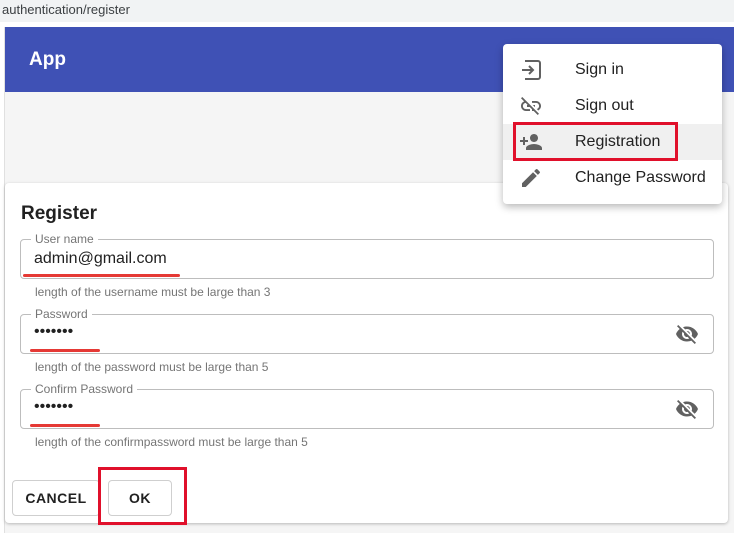 The height and width of the screenshot is (533, 734). Describe the element at coordinates (367, 330) in the screenshot. I see `password-field: Password •••••••` at that location.